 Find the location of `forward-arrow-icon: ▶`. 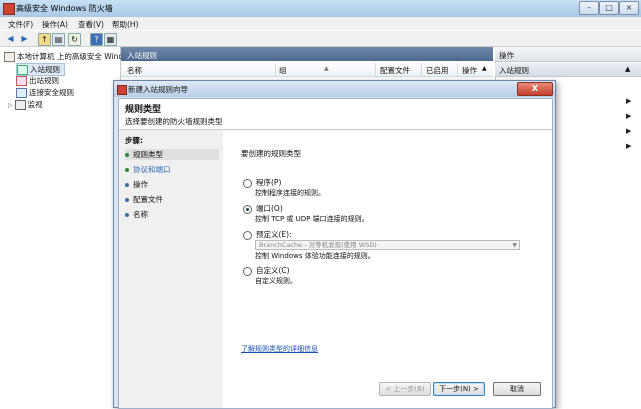

forward-arrow-icon: ▶ is located at coordinates (24, 38).